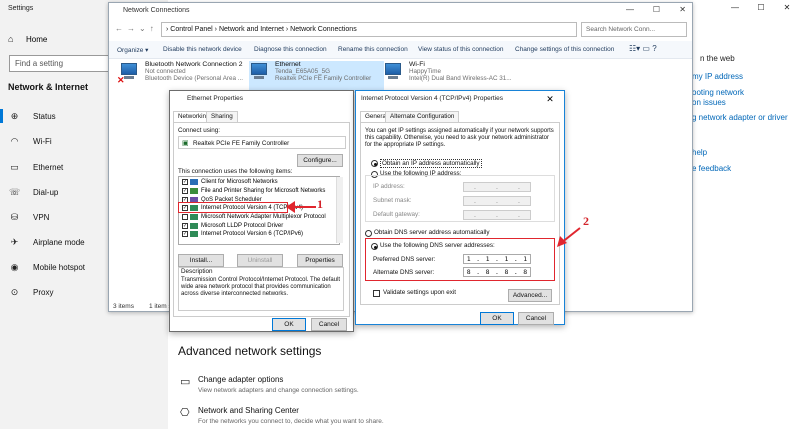  I want to click on properties-button: Properties, so click(320, 260).